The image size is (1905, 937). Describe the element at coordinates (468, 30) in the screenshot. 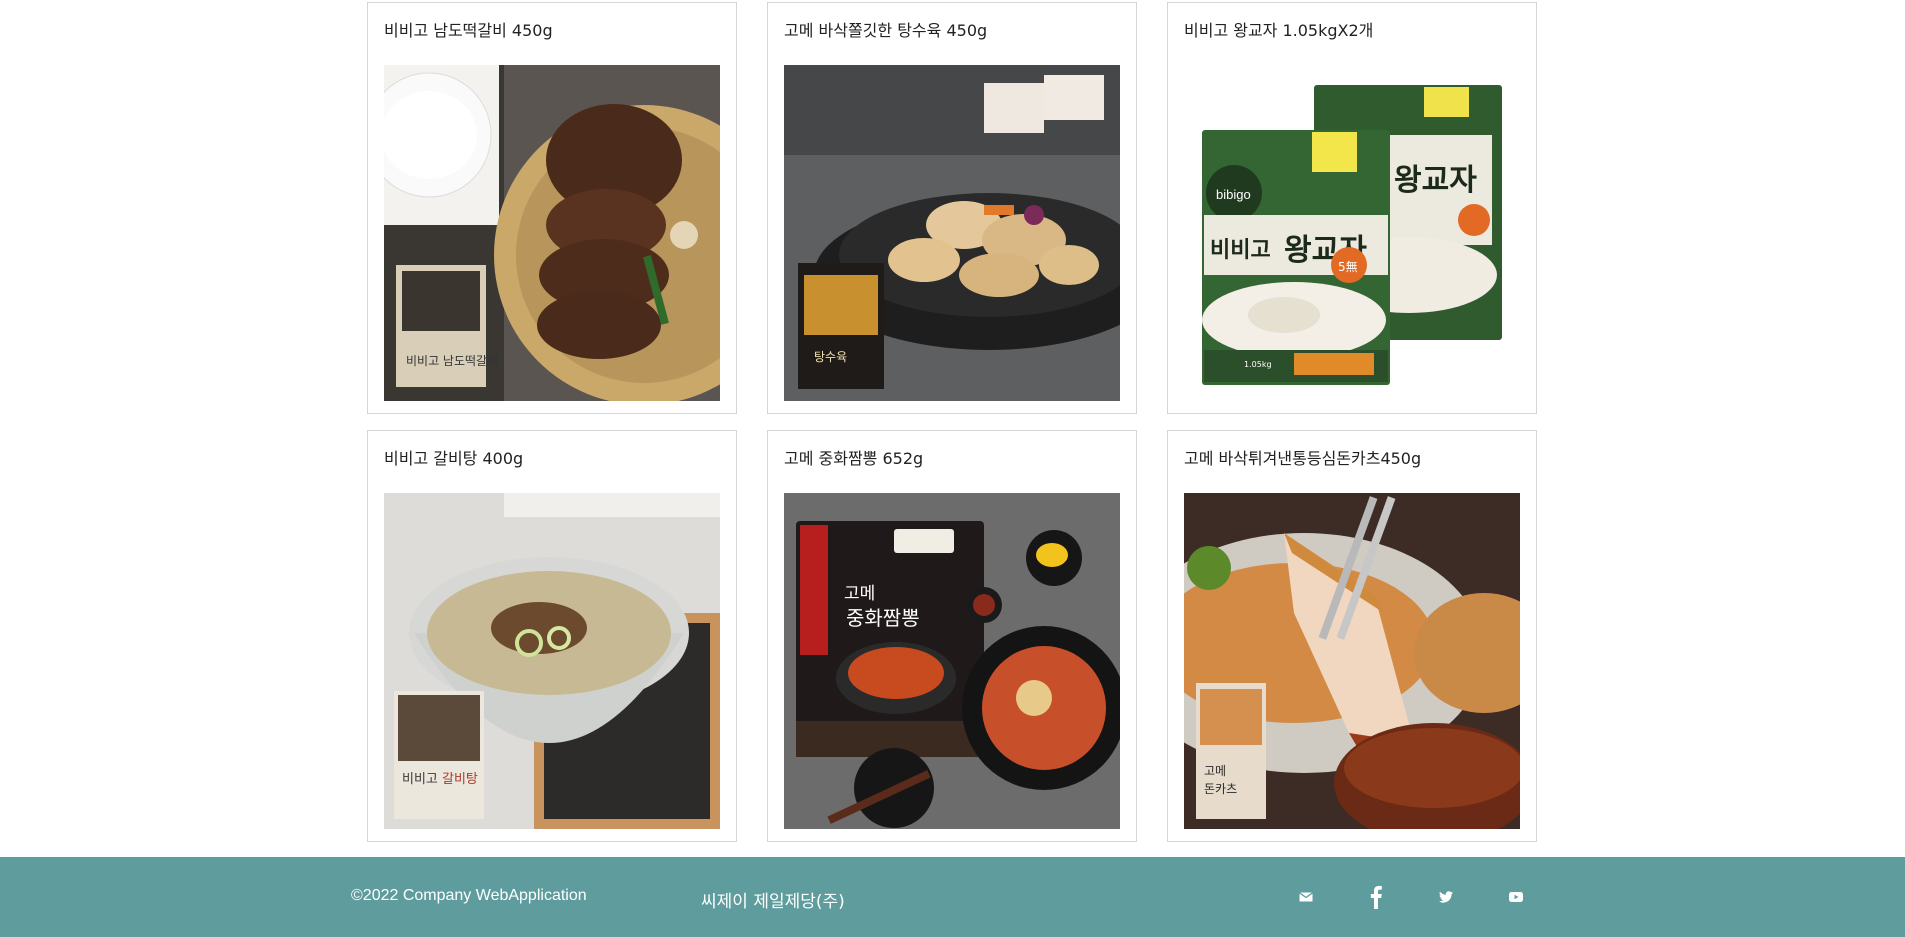

I see `product-title: 비비고 남도떡갈비 450g` at that location.